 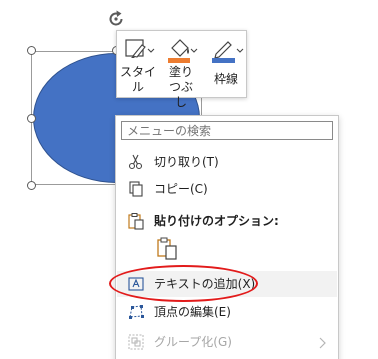 I want to click on menu-item-add-text: テキストの追加(X), so click(x=227, y=284).